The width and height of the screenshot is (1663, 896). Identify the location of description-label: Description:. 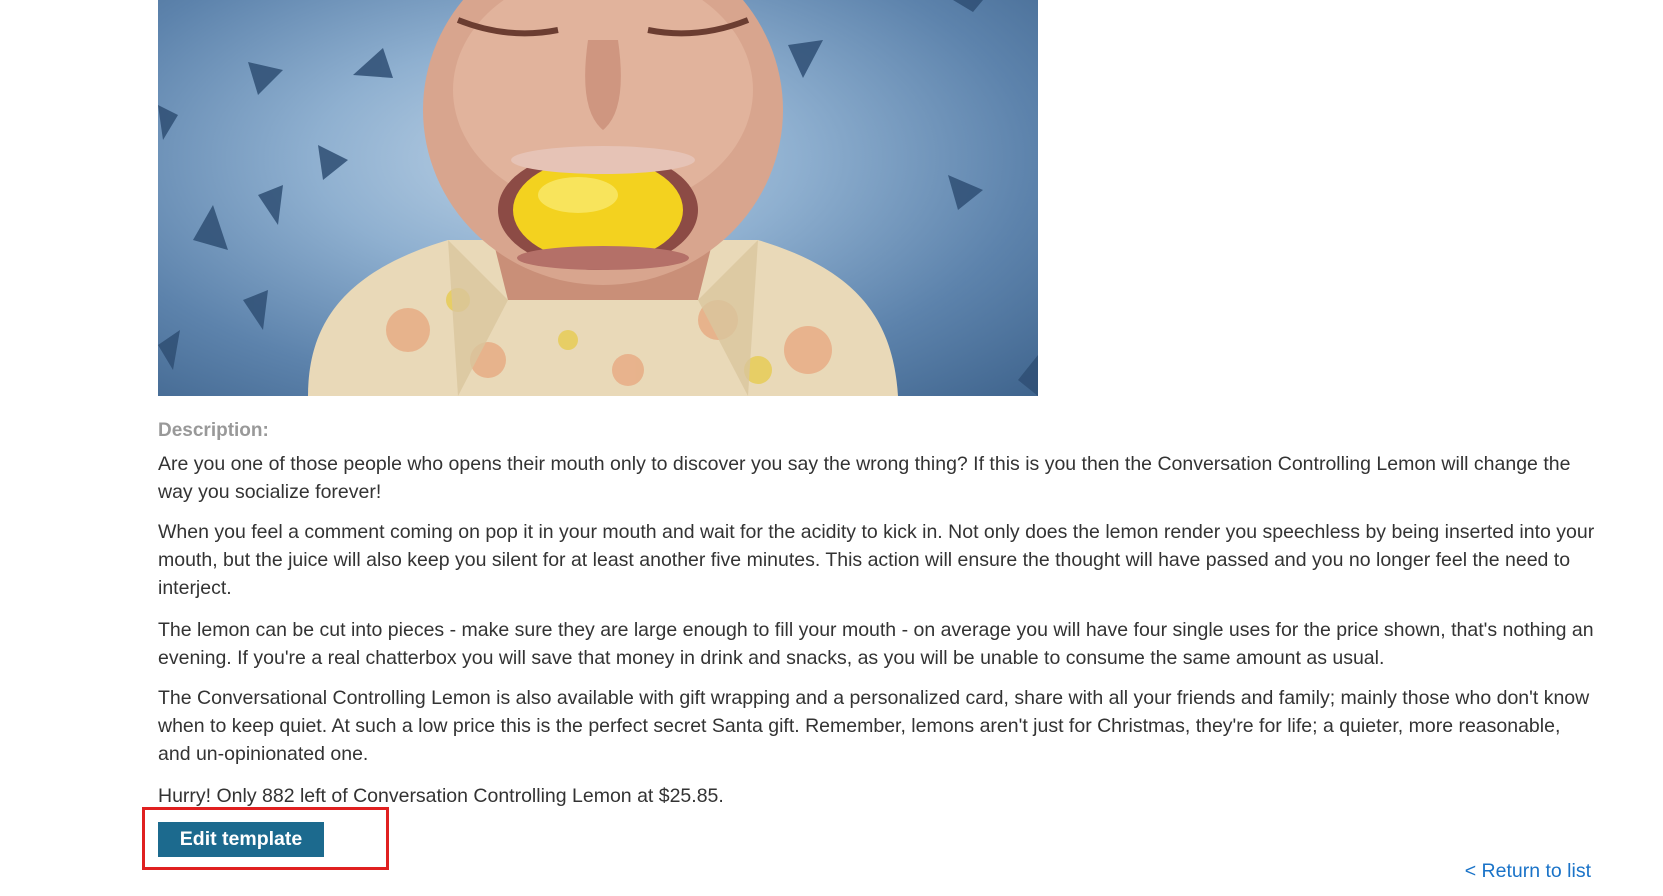
(213, 430).